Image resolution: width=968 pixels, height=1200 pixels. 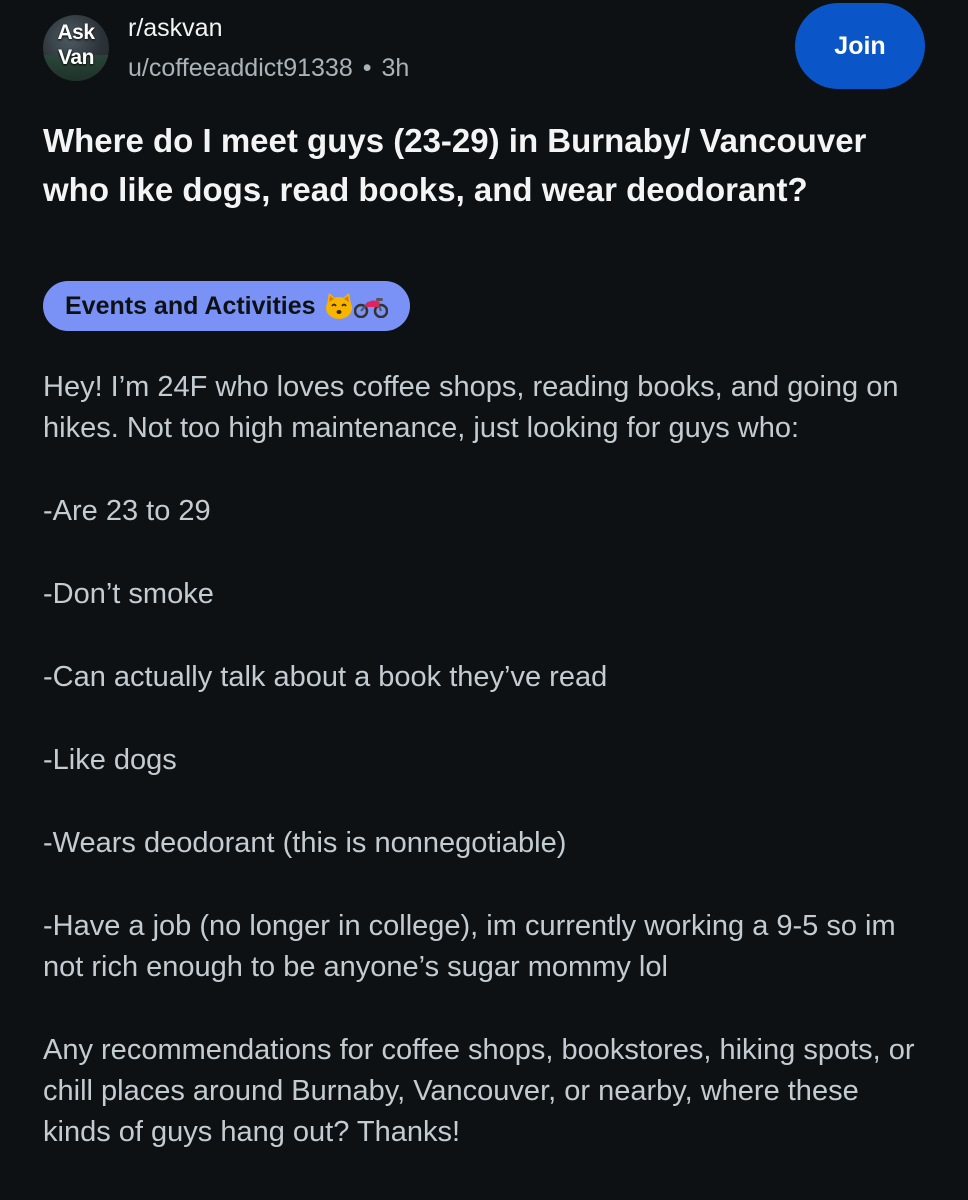 I want to click on post-meta: u/coffeeaddict91338 • 3h, so click(x=268, y=68).